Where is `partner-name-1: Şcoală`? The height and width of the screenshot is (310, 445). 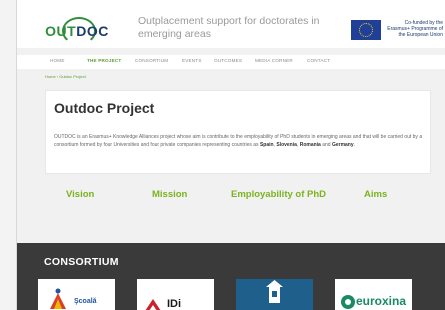 partner-name-1: Şcoală is located at coordinates (85, 301).